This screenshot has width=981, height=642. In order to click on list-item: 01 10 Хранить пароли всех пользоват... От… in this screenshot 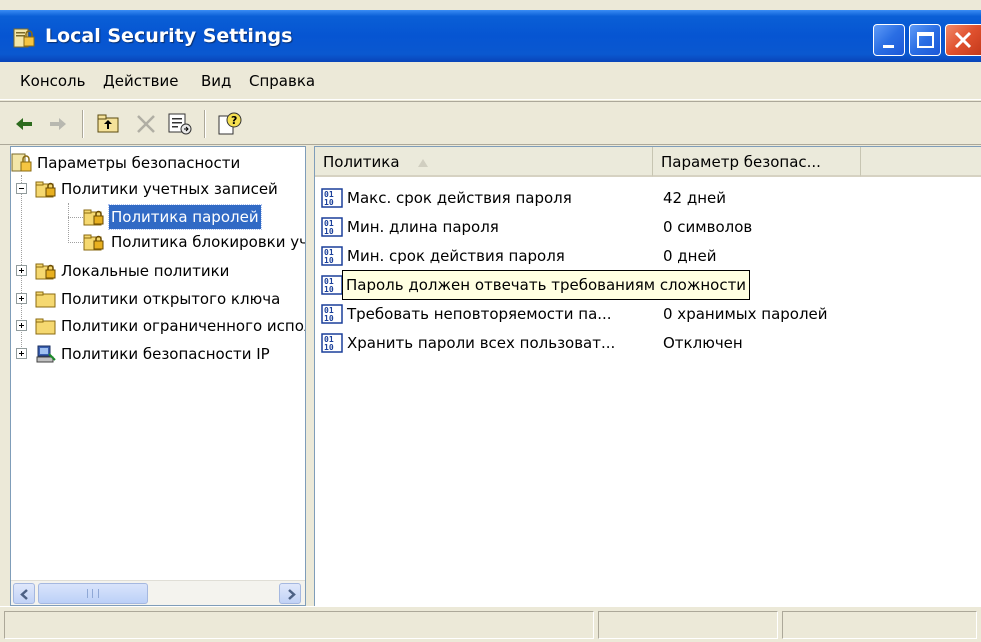, I will do `click(648, 343)`.